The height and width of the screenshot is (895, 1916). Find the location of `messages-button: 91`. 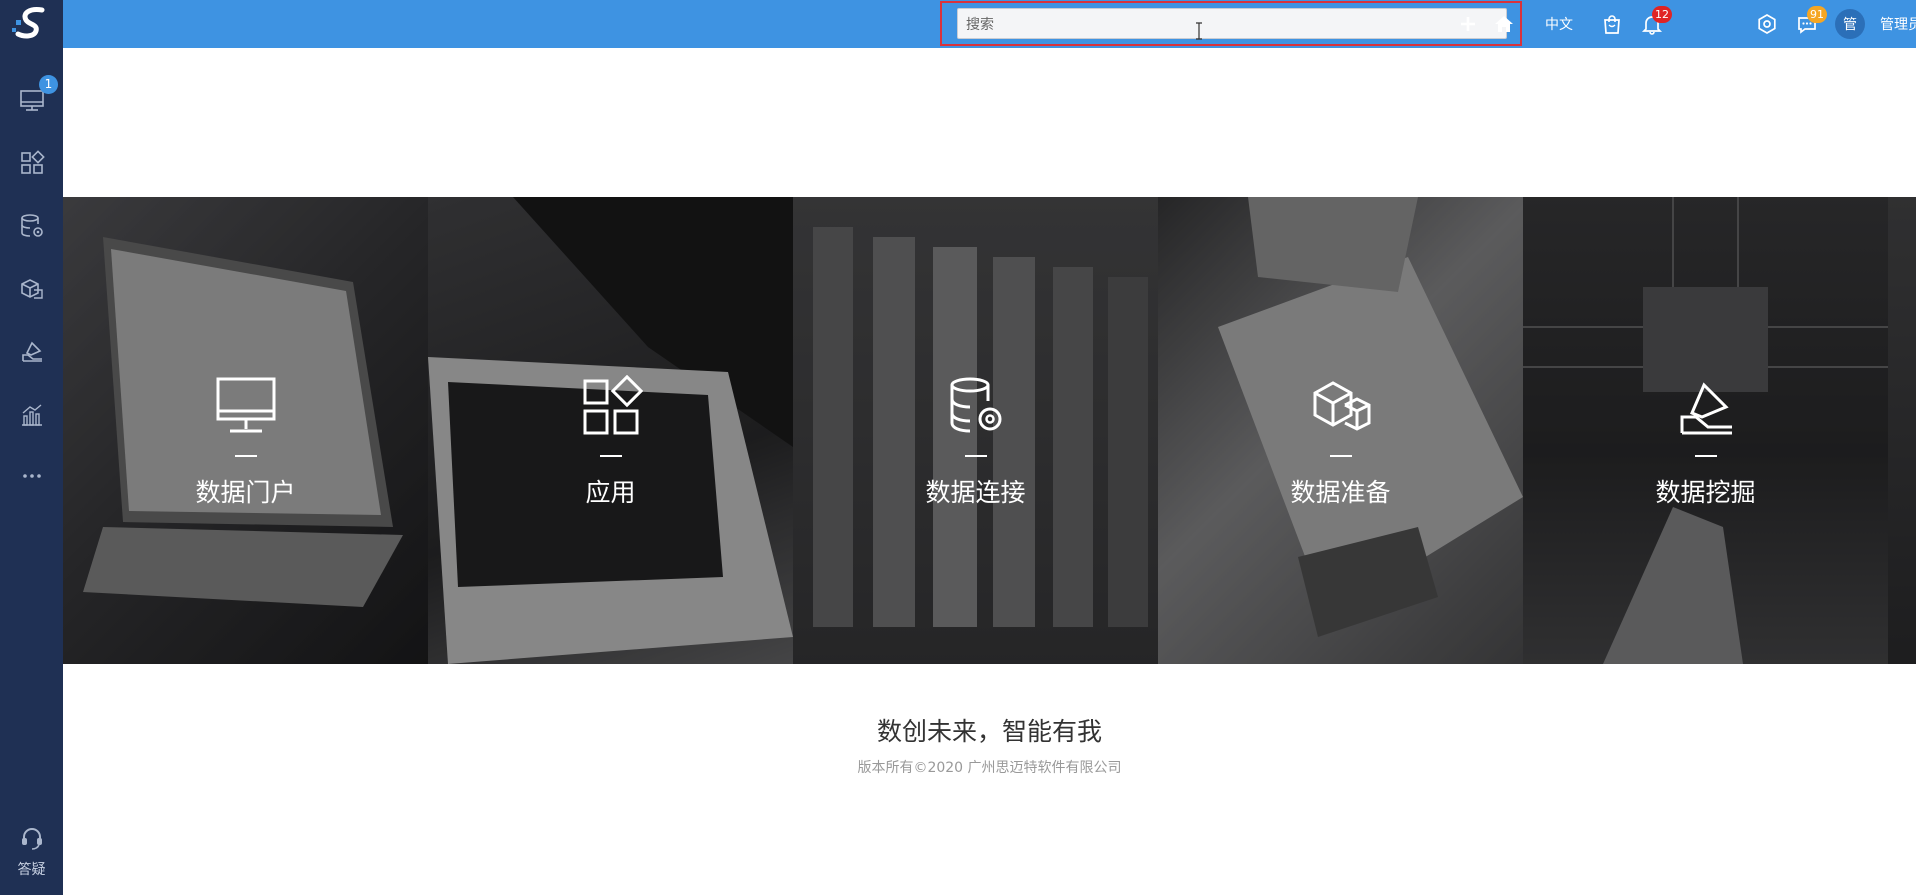

messages-button: 91 is located at coordinates (1810, 23).